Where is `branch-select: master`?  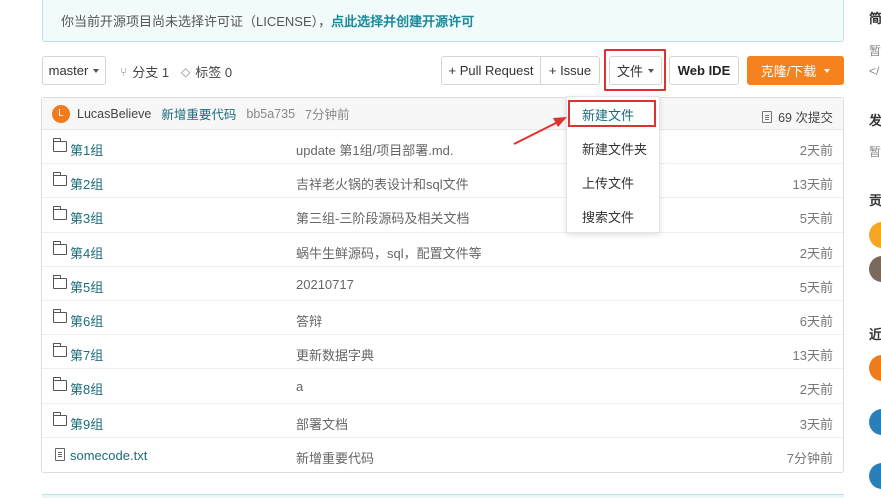 branch-select: master is located at coordinates (74, 70).